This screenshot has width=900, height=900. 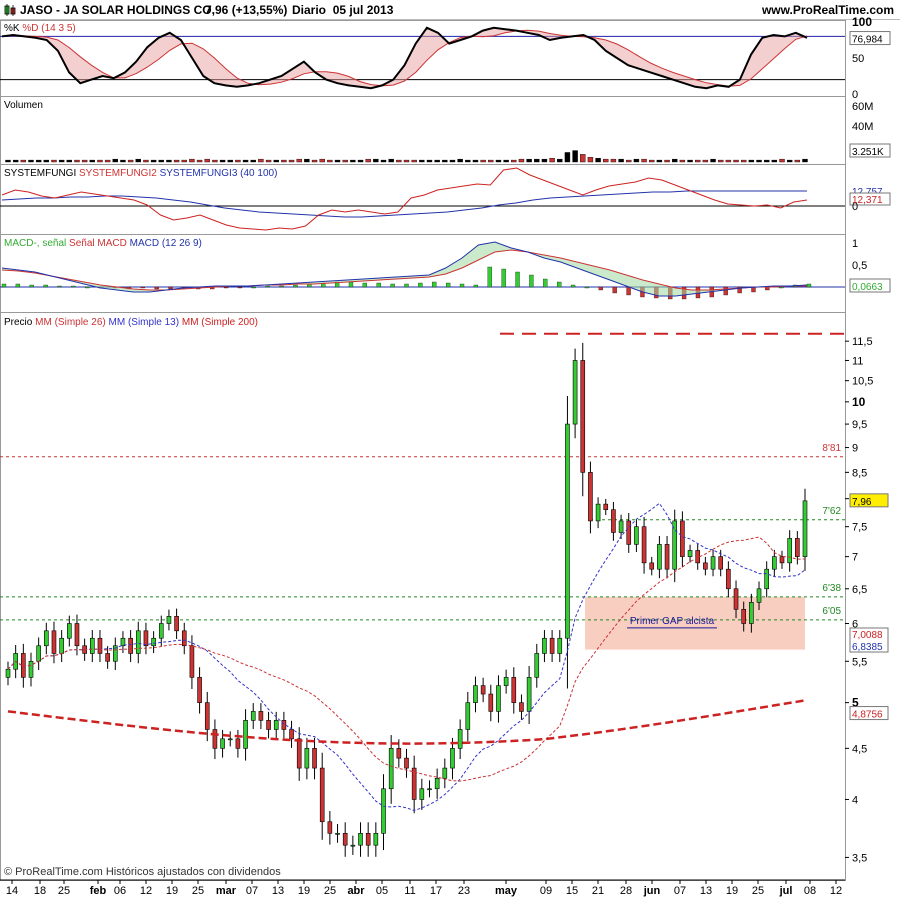 I want to click on x-axis-label: 15, so click(x=572, y=891).